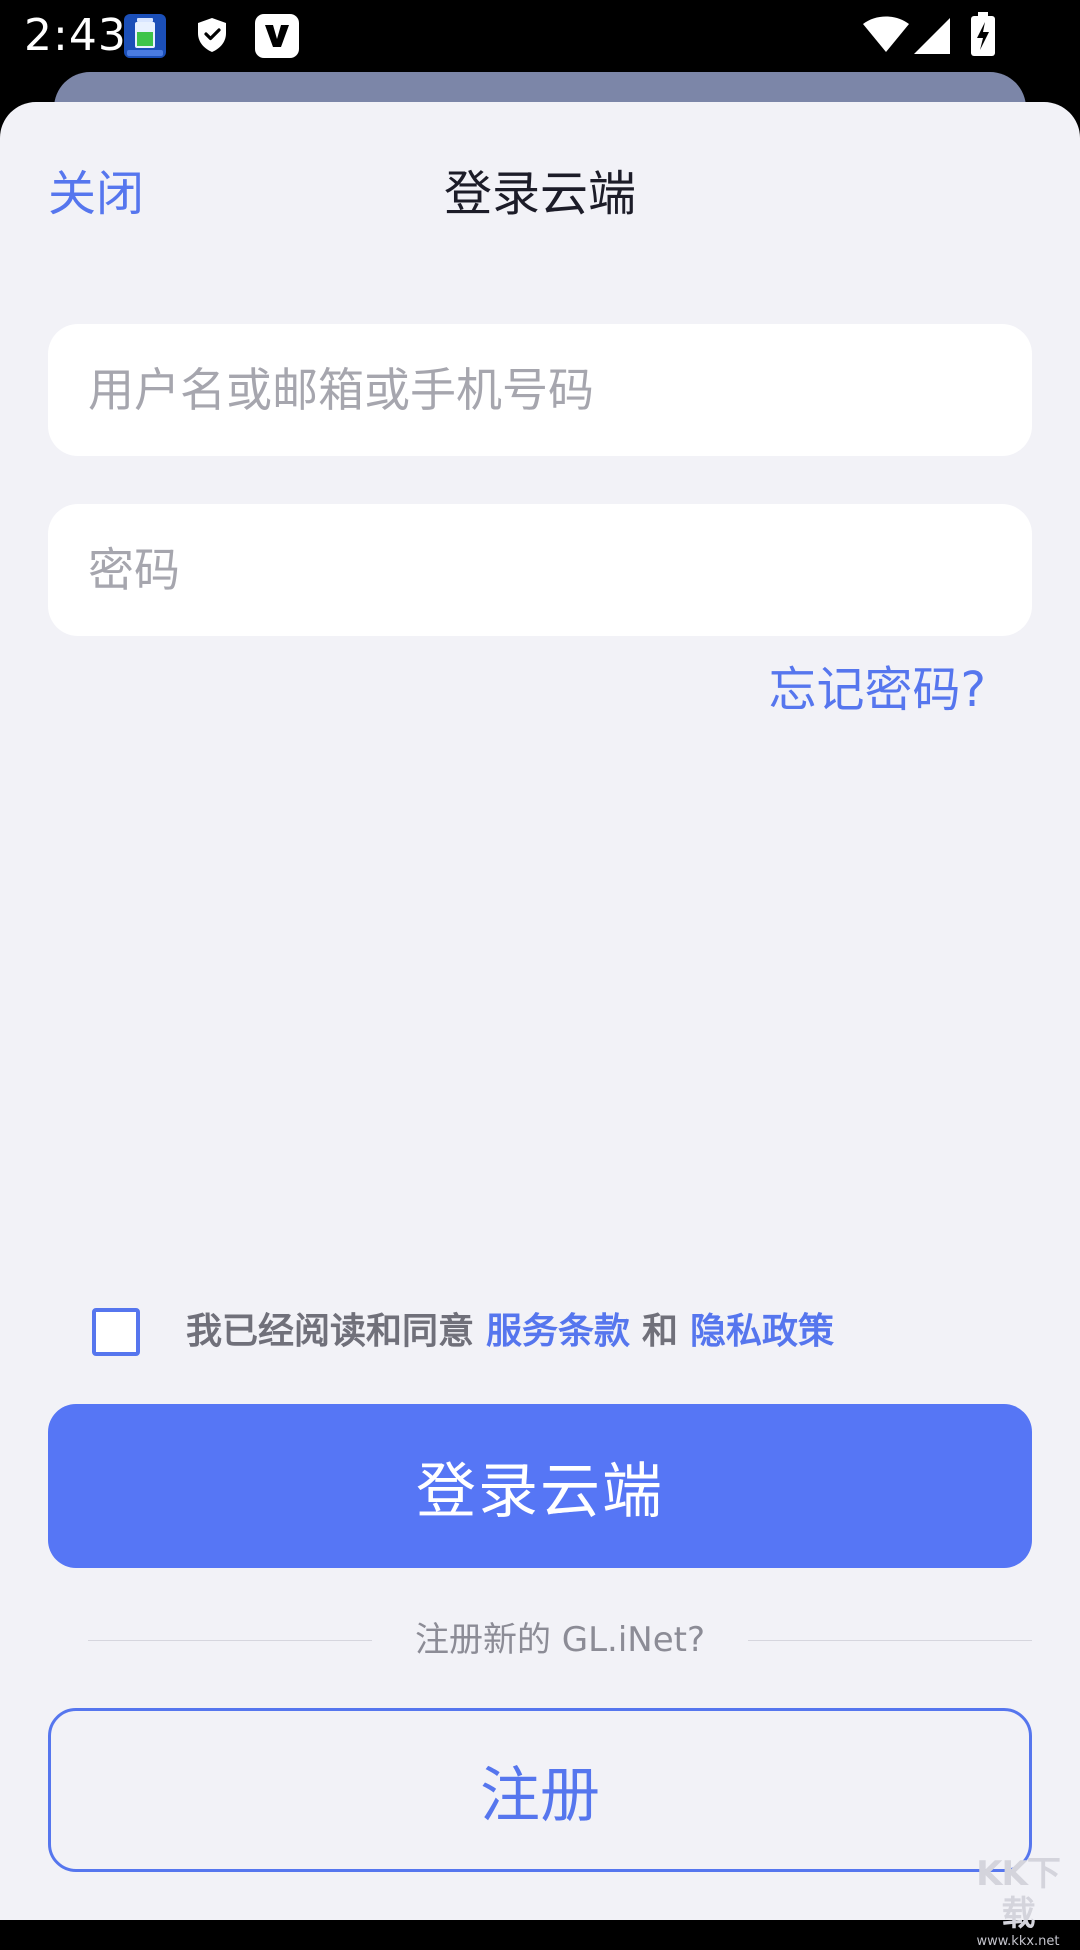 Image resolution: width=1080 pixels, height=1950 pixels. Describe the element at coordinates (539, 194) in the screenshot. I see `page-title: 登录云端` at that location.